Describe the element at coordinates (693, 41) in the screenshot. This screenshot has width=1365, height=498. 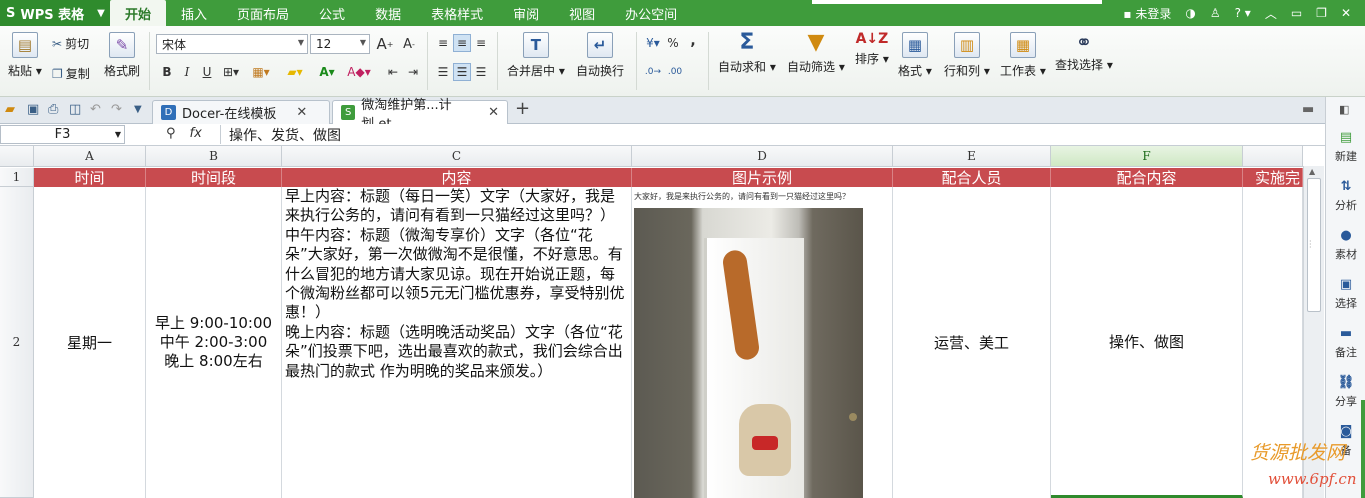
I see `comma-button: ,` at that location.